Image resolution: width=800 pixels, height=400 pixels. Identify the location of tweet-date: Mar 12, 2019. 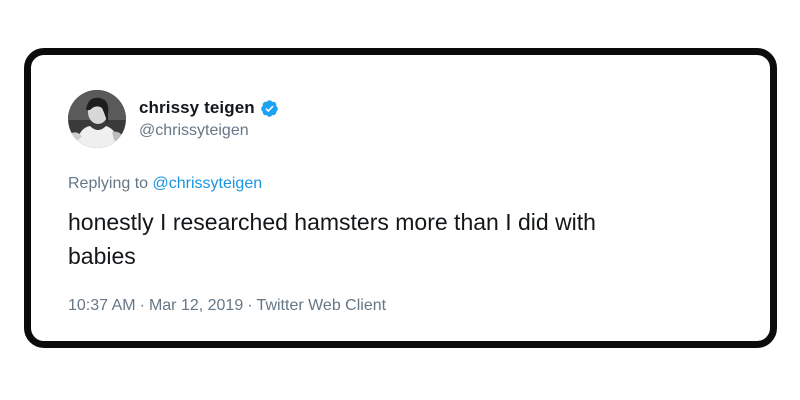
(196, 305).